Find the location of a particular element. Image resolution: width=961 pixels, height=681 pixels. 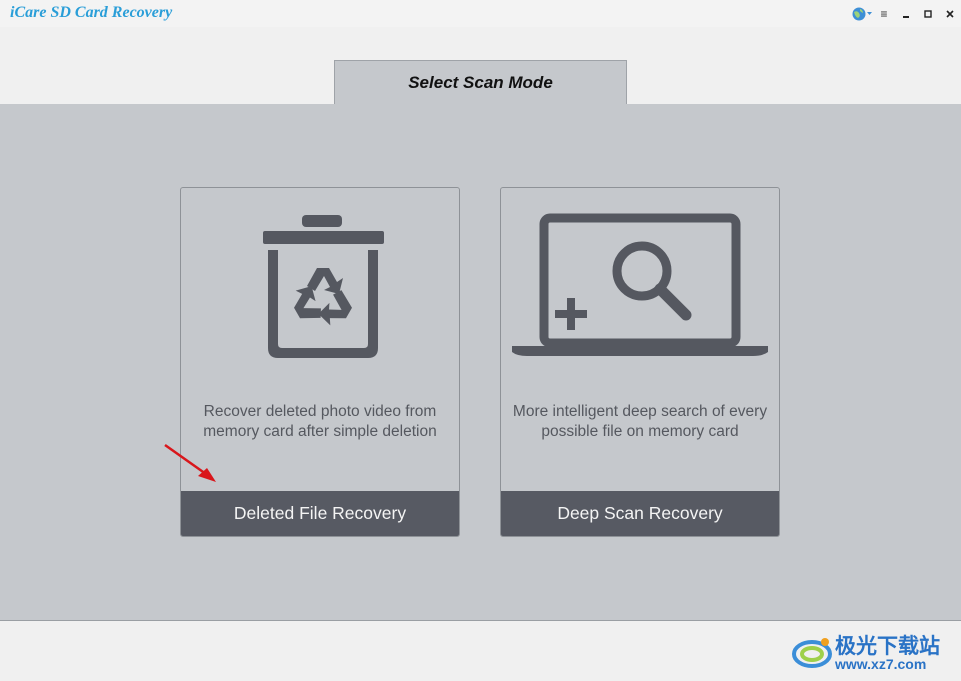

red-arrow-icon is located at coordinates (190, 462).